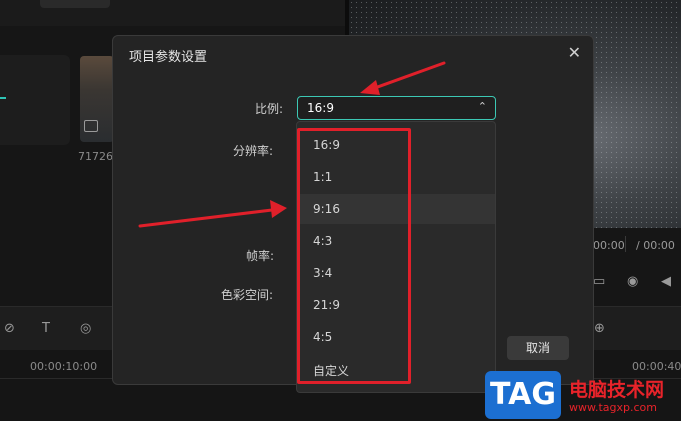  What do you see at coordinates (408, 76) in the screenshot?
I see `arrow-to-ratio` at bounding box center [408, 76].